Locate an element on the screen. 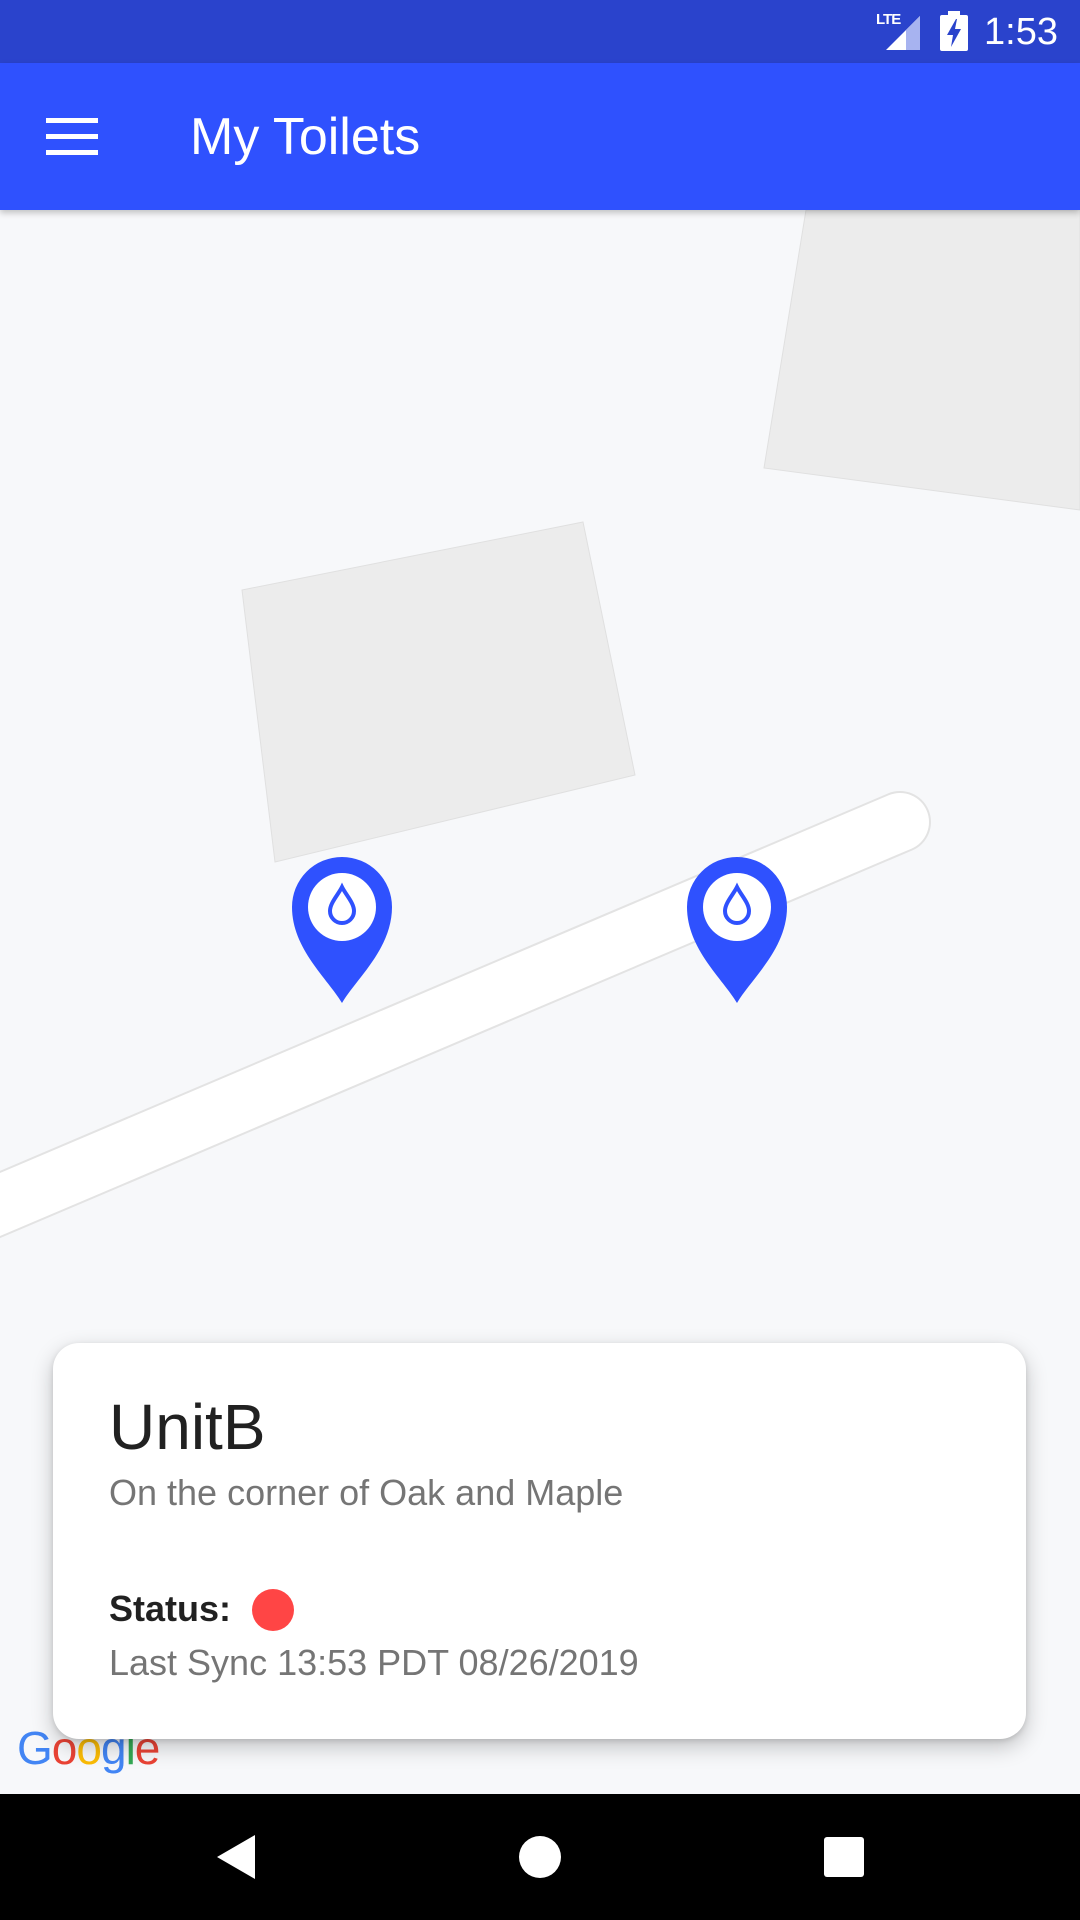  system-navigation-bar is located at coordinates (540, 1857).